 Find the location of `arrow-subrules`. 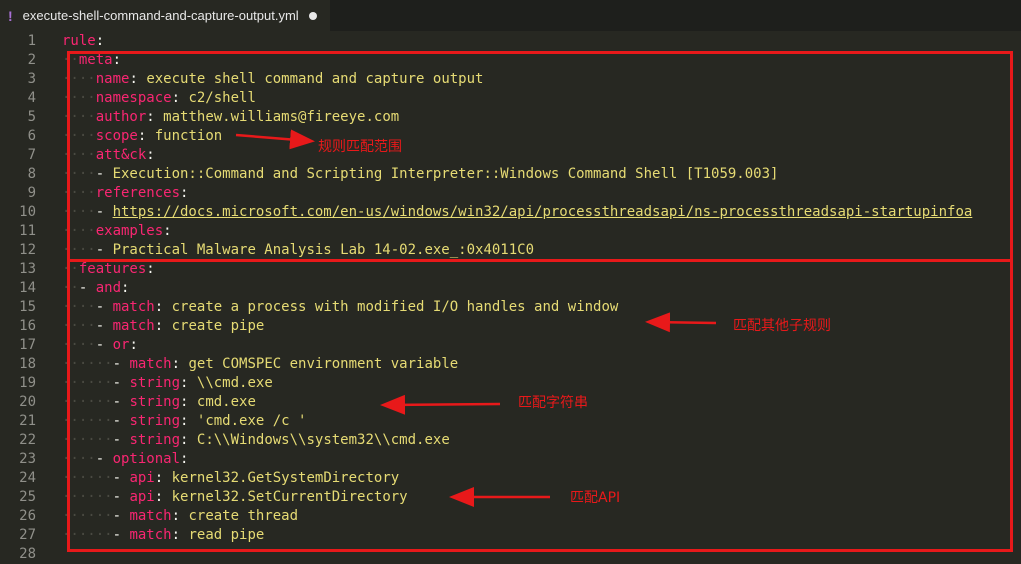

arrow-subrules is located at coordinates (681, 322).